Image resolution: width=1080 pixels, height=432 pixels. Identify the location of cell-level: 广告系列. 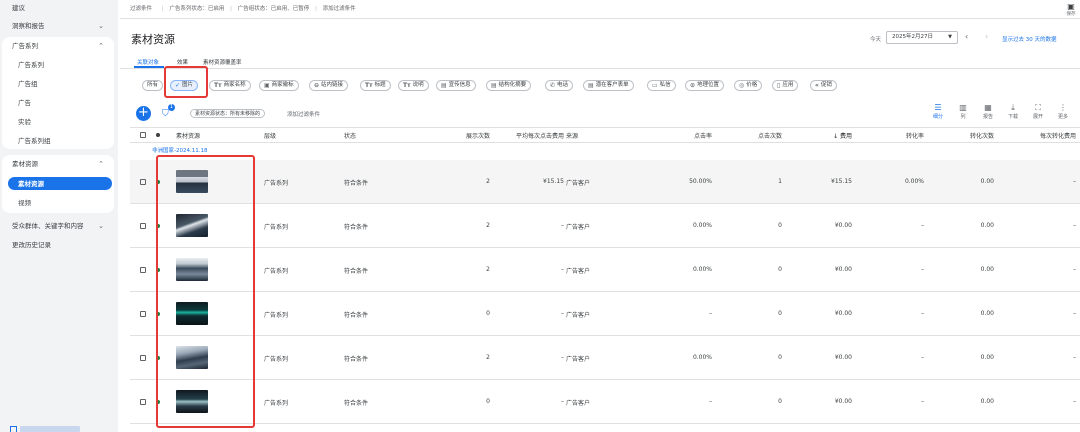
(276, 183).